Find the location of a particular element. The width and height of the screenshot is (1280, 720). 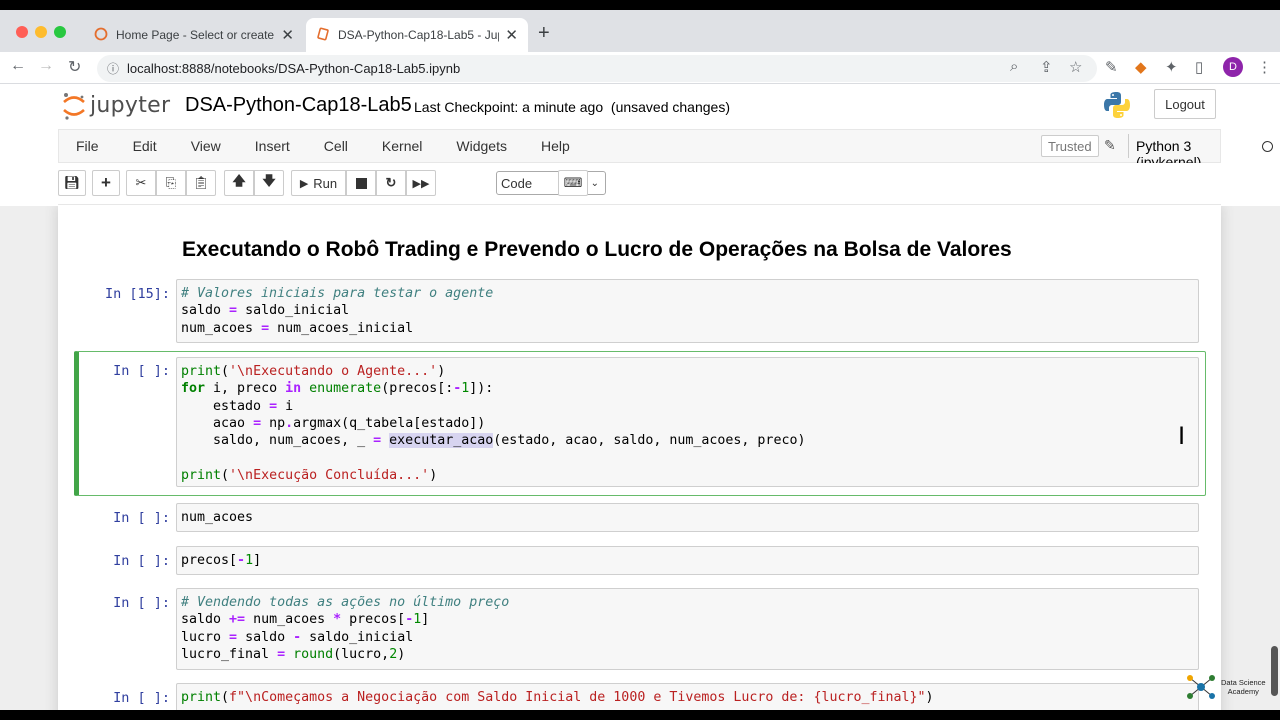

command-palette-button: ⌨ is located at coordinates (573, 183).